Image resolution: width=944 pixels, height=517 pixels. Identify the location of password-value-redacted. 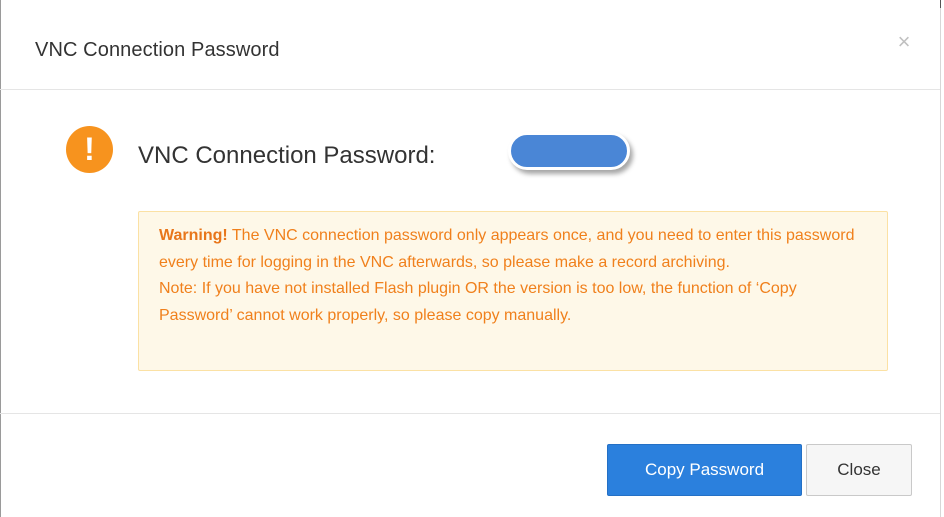
(569, 151).